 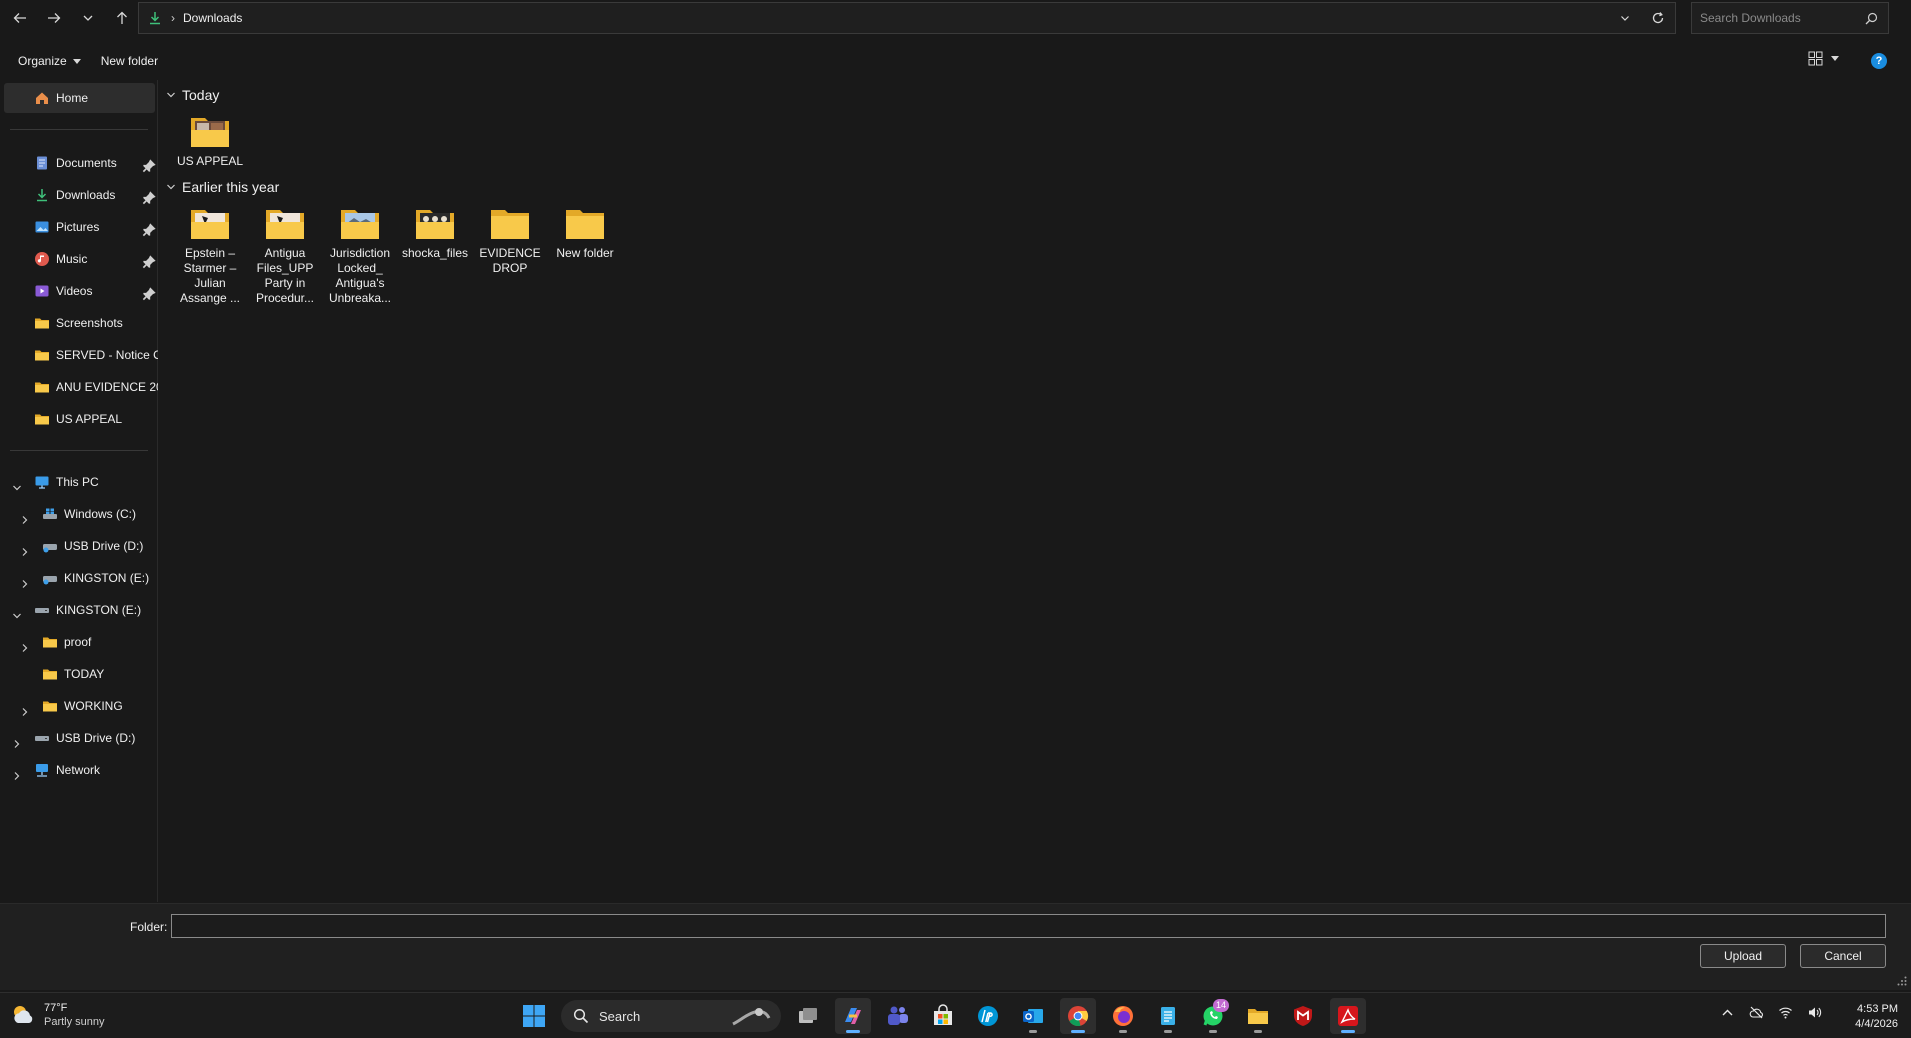 I want to click on taskbar-app-copilot, so click(x=853, y=1016).